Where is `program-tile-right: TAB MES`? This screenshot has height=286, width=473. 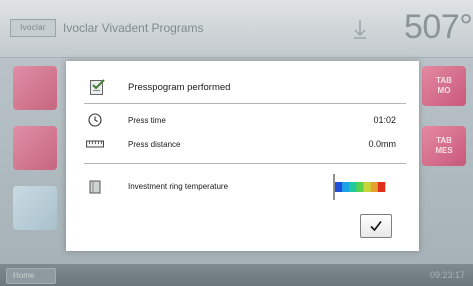 program-tile-right: TAB MES is located at coordinates (444, 146).